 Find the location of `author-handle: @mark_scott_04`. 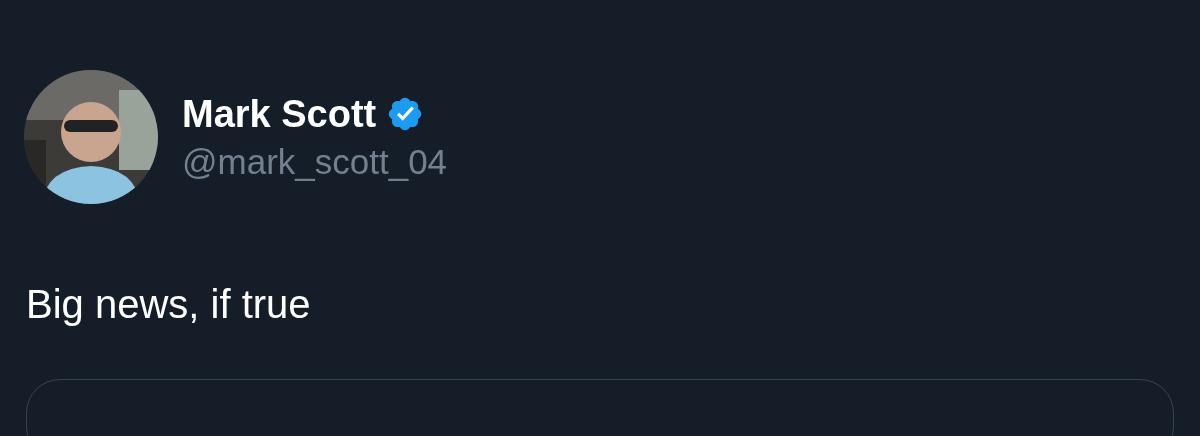

author-handle: @mark_scott_04 is located at coordinates (315, 161).